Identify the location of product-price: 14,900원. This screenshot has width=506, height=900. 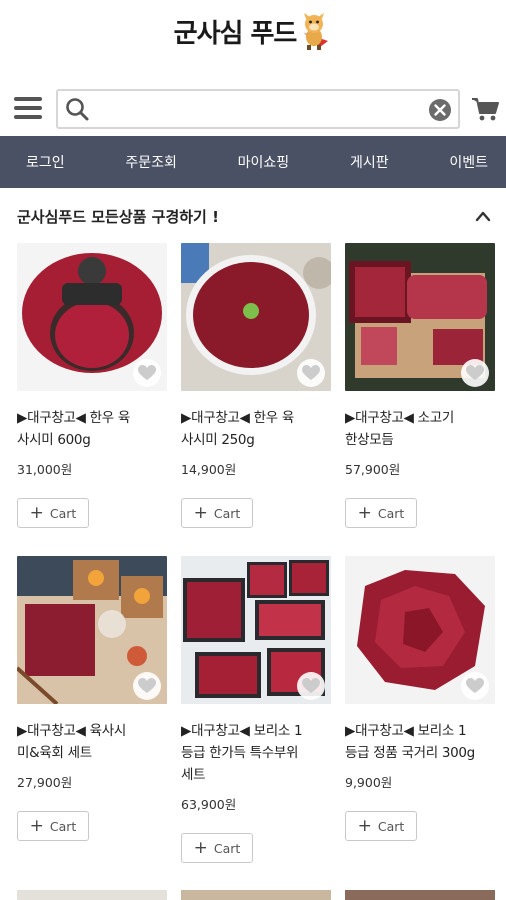
(209, 469).